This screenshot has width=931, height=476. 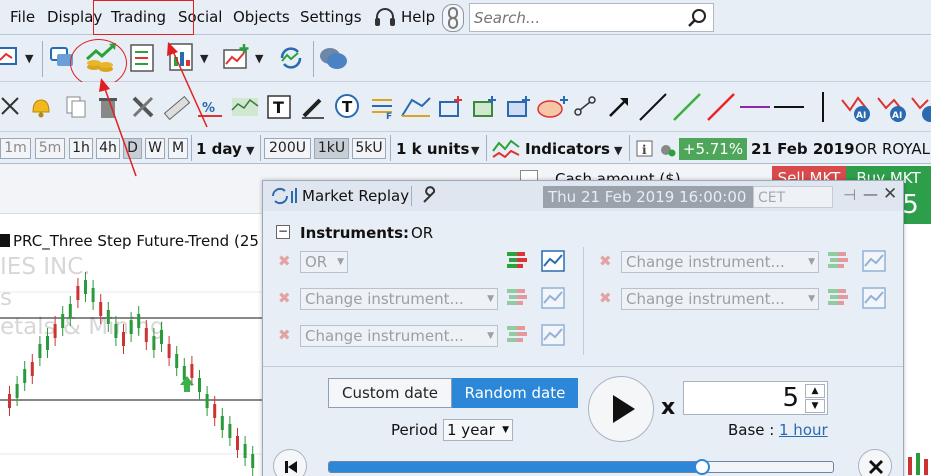 What do you see at coordinates (324, 262) in the screenshot?
I see `instrument-select: OR ▼` at bounding box center [324, 262].